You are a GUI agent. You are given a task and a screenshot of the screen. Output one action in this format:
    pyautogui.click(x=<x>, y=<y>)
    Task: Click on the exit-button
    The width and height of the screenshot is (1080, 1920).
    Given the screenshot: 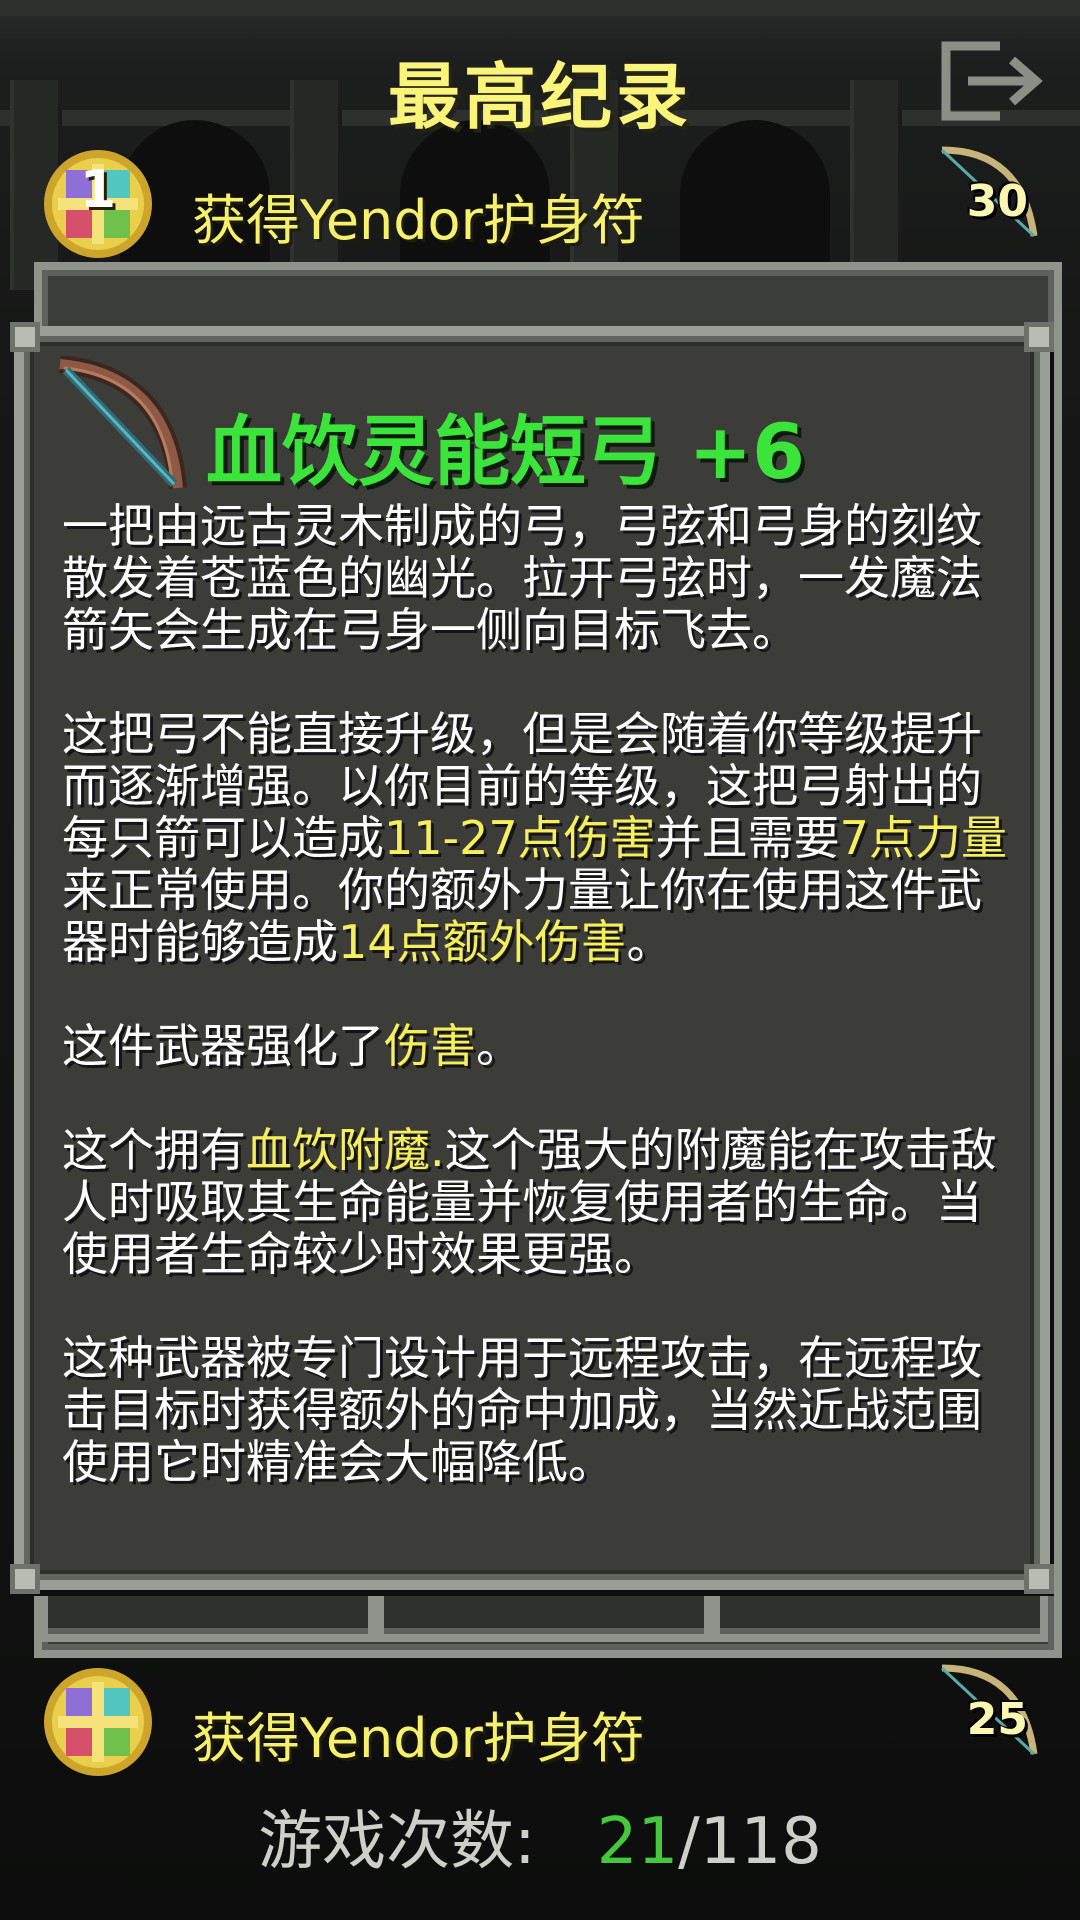 What is the action you would take?
    pyautogui.click(x=994, y=81)
    